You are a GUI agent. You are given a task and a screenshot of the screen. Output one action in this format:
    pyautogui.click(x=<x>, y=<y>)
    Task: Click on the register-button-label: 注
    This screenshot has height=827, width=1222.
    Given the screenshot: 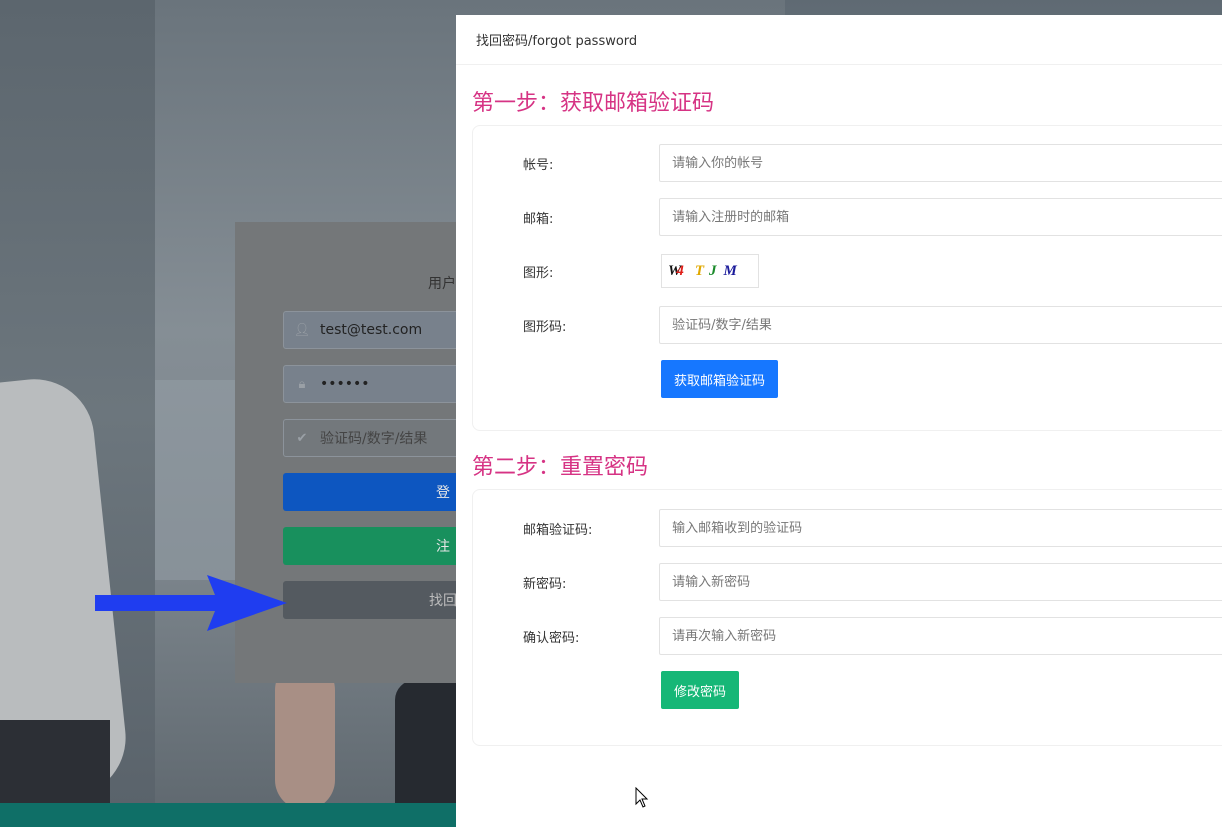 What is the action you would take?
    pyautogui.click(x=443, y=547)
    